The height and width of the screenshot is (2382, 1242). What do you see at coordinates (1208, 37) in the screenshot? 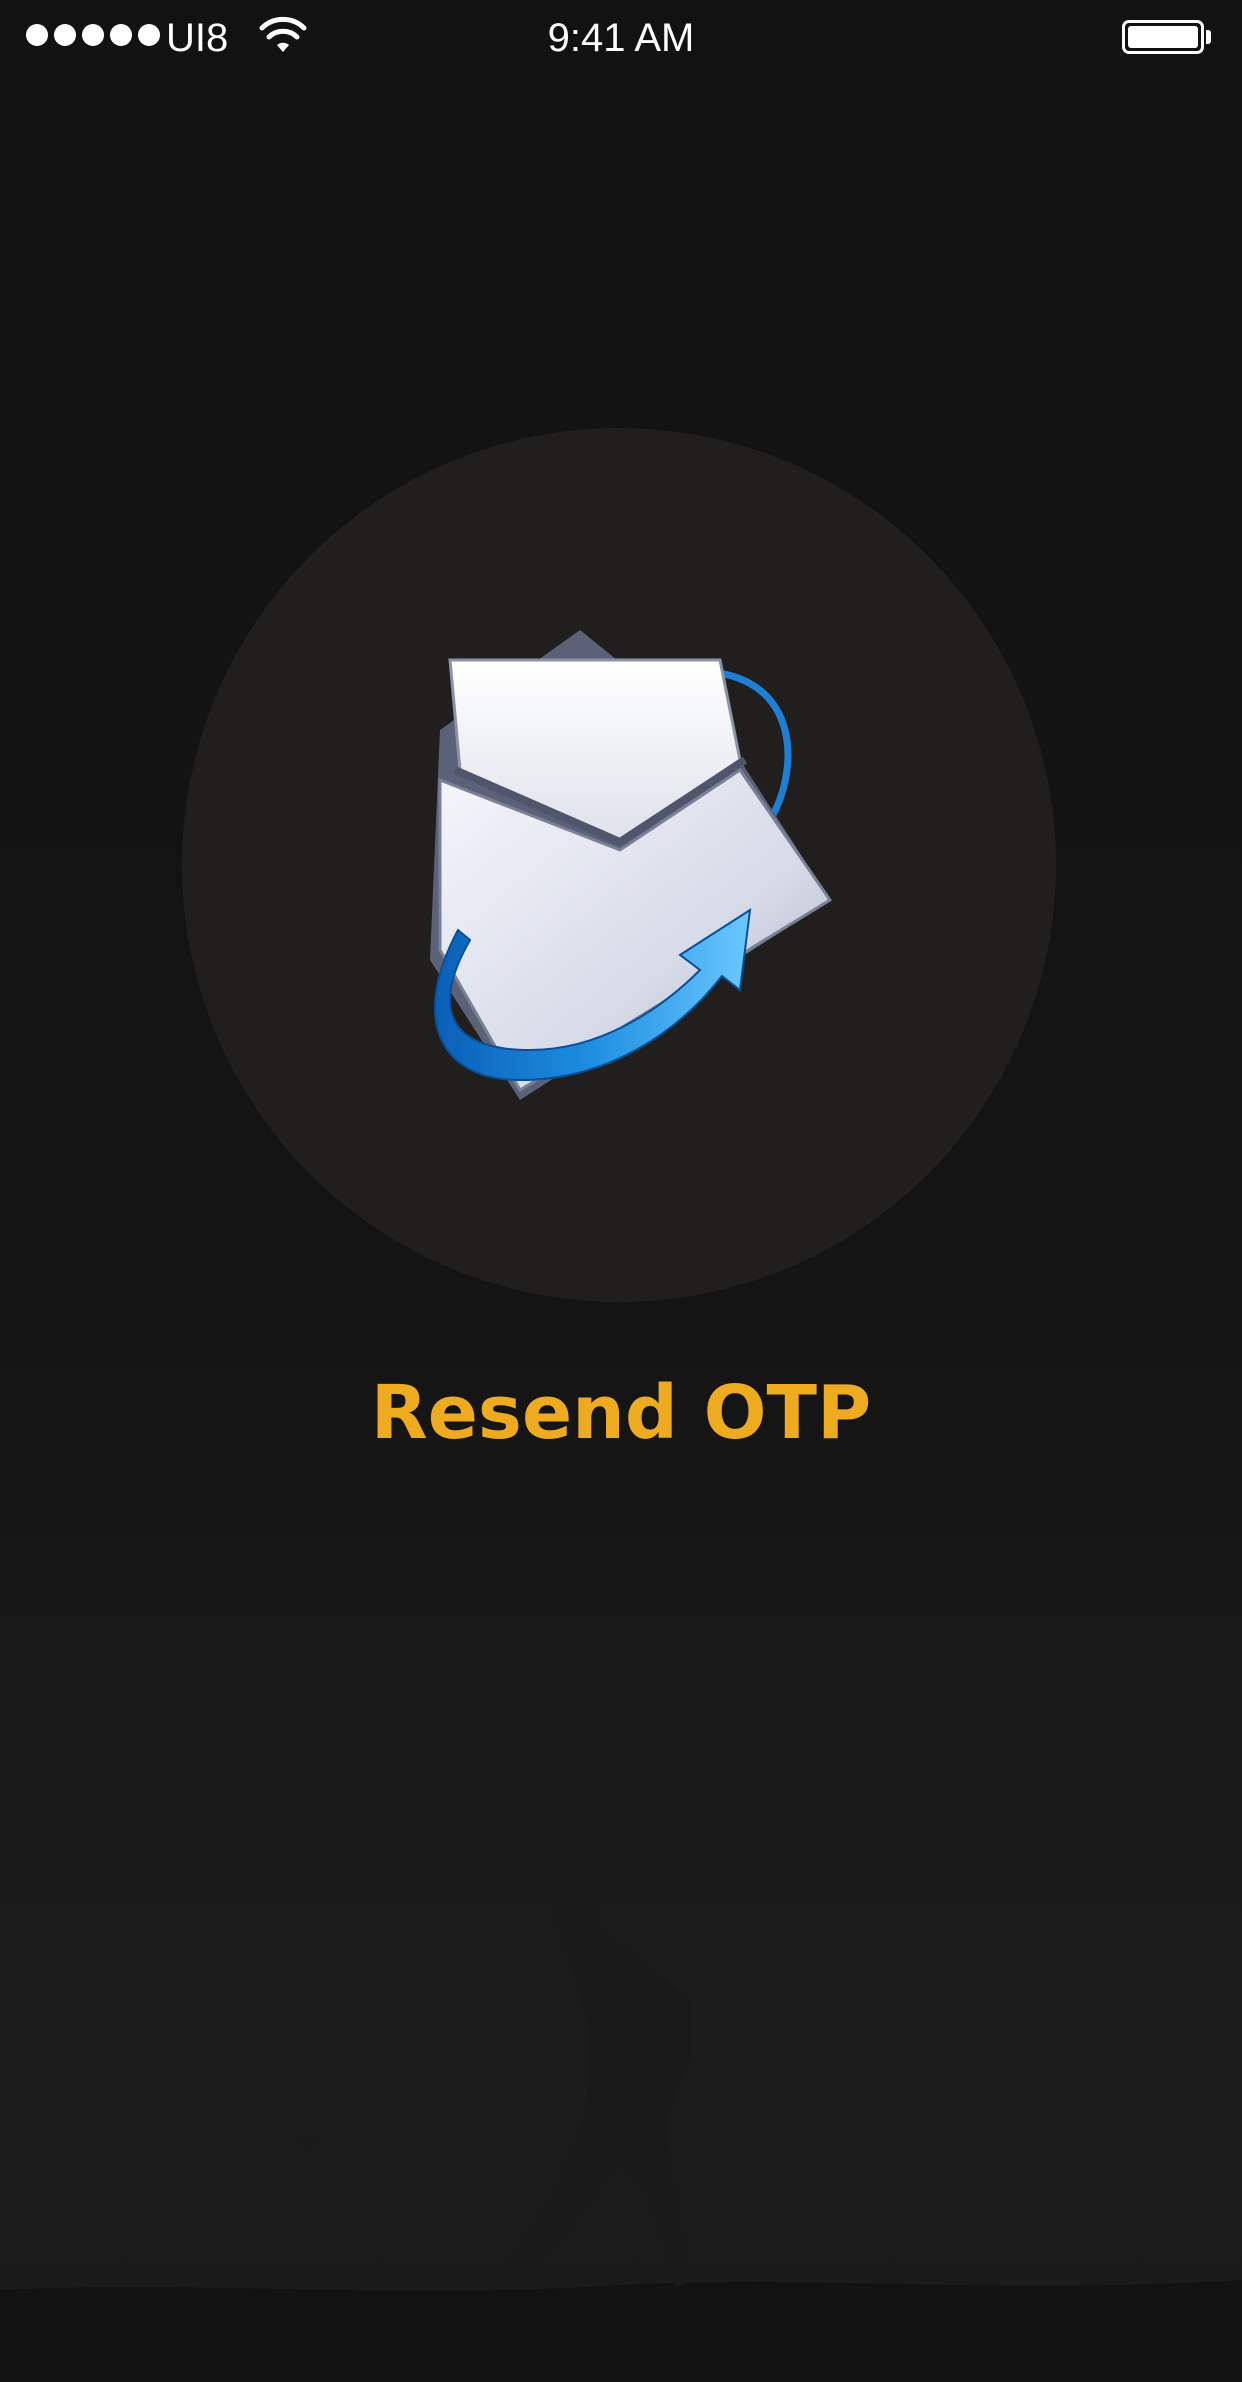
I see `battery-cap` at bounding box center [1208, 37].